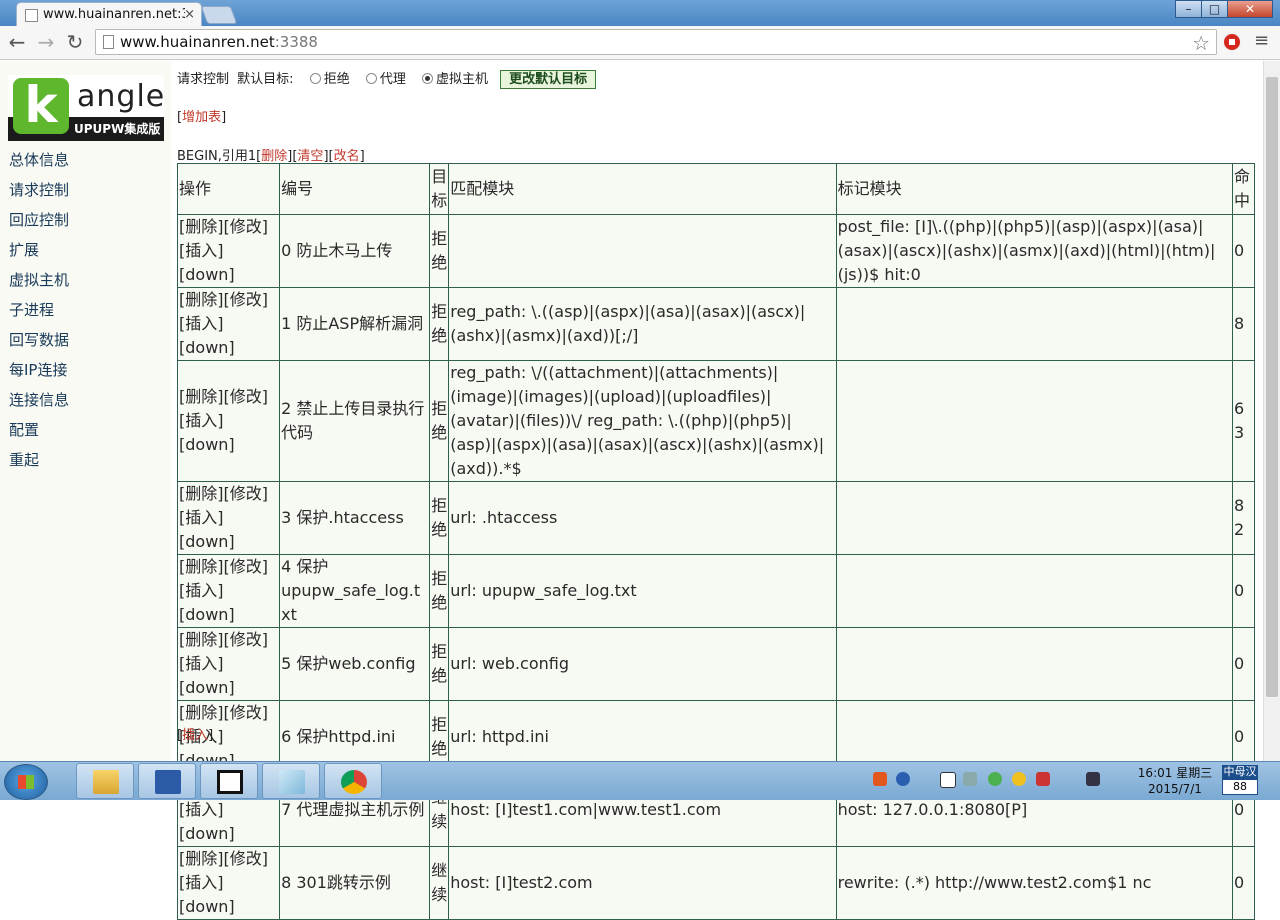 The height and width of the screenshot is (920, 1280). What do you see at coordinates (337, 79) in the screenshot?
I see `radio-deny-label: 拒绝` at bounding box center [337, 79].